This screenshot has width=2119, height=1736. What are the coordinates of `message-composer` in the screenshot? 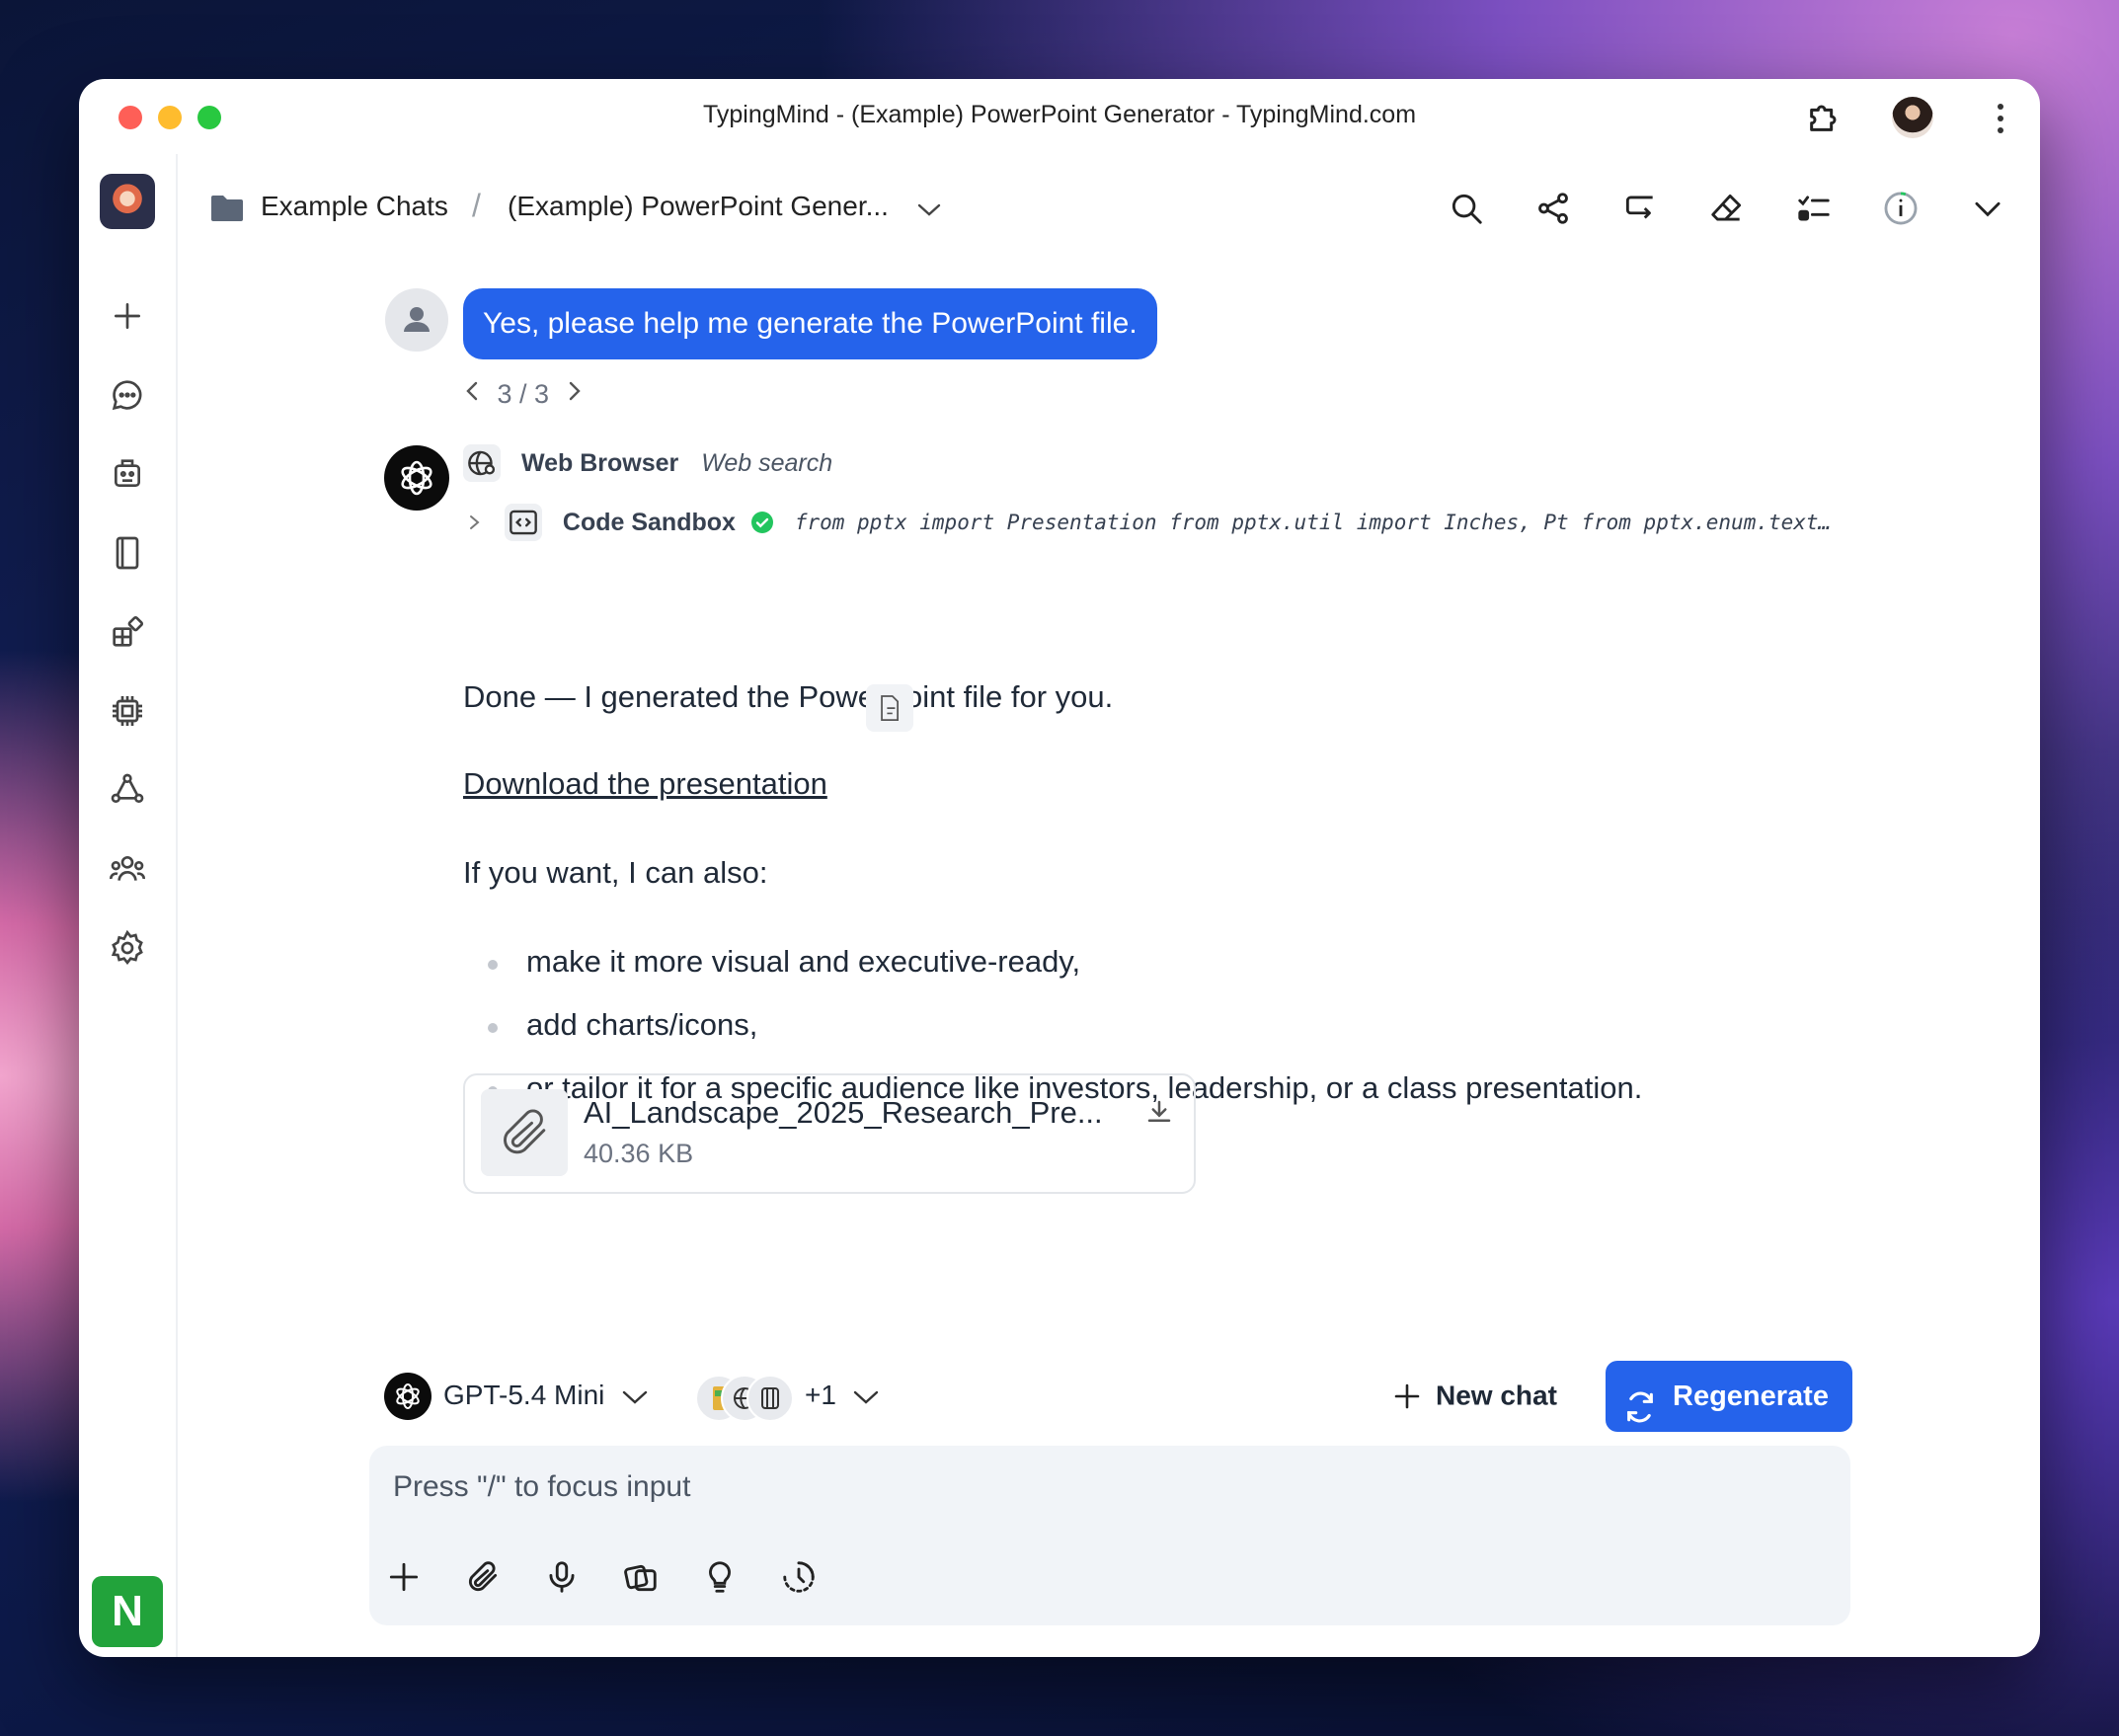 It's located at (1110, 1535).